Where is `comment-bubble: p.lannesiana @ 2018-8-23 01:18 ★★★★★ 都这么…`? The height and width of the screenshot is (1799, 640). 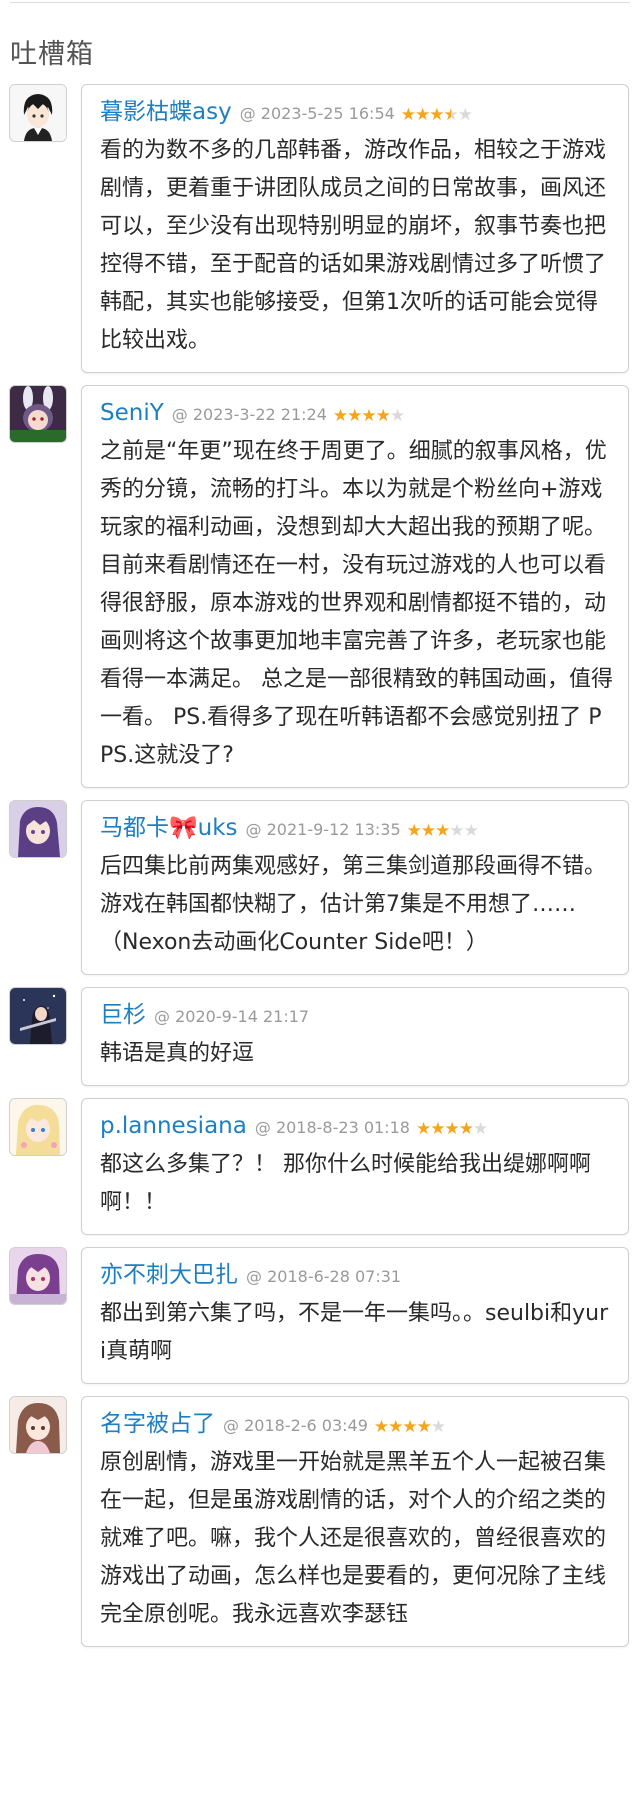 comment-bubble: p.lannesiana @ 2018-8-23 01:18 ★★★★★ 都这么… is located at coordinates (355, 1166).